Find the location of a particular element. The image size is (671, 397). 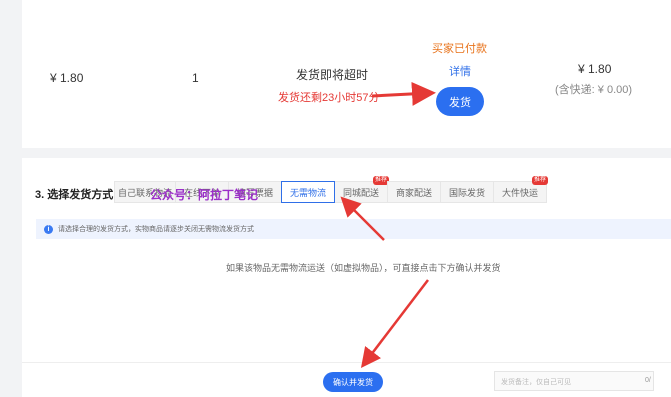

tab-large-freight: 大件快运 推荐 is located at coordinates (520, 189).